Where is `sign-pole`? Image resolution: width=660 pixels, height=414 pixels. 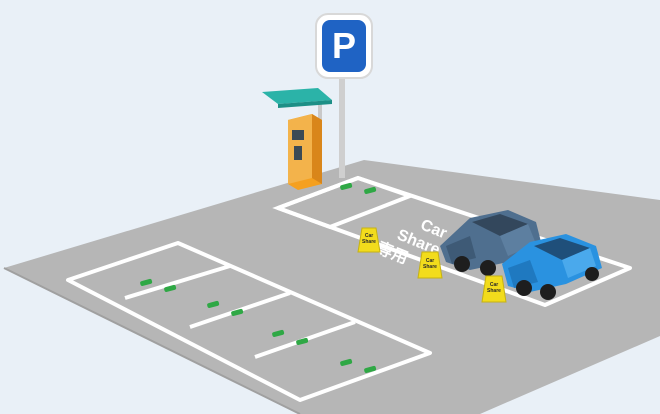
sign-pole is located at coordinates (342, 124).